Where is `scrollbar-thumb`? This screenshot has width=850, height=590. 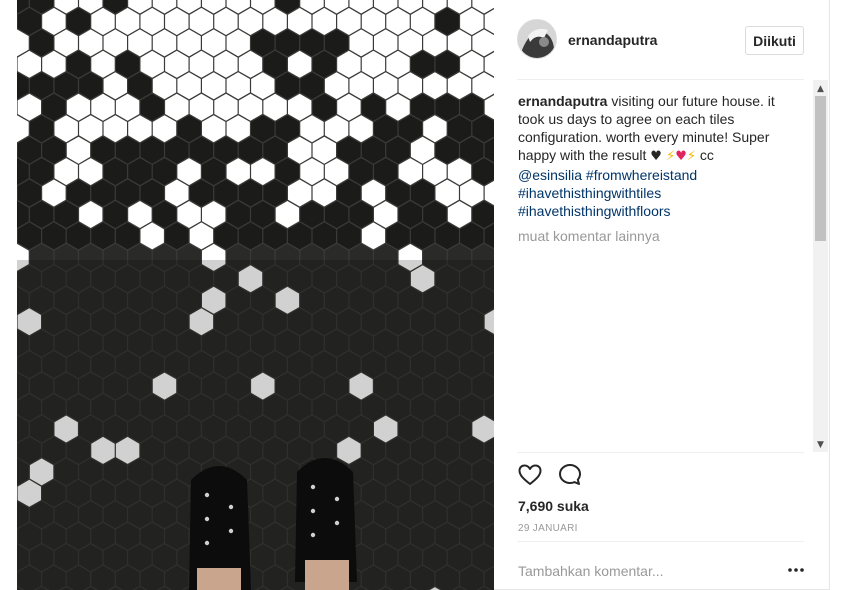
scrollbar-thumb is located at coordinates (820, 168).